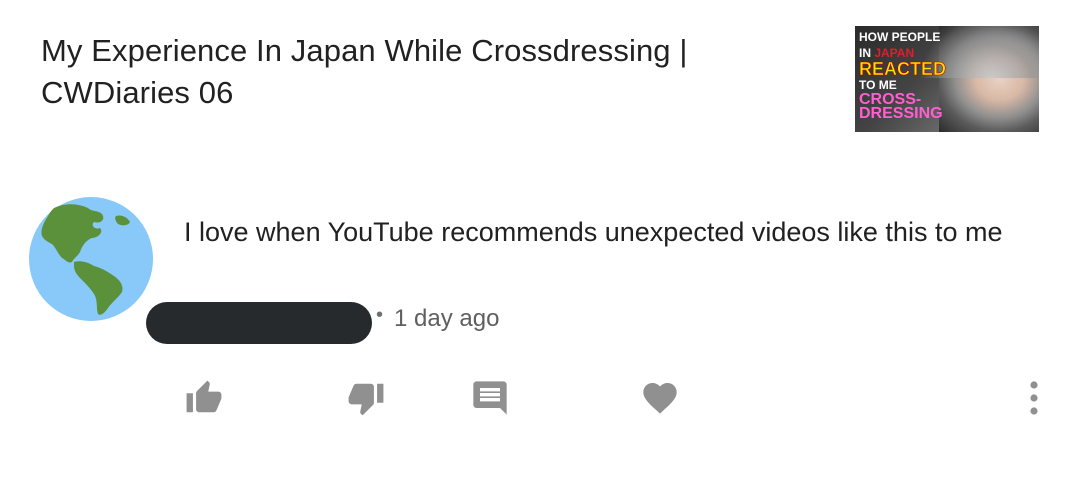  I want to click on heart-button, so click(660, 398).